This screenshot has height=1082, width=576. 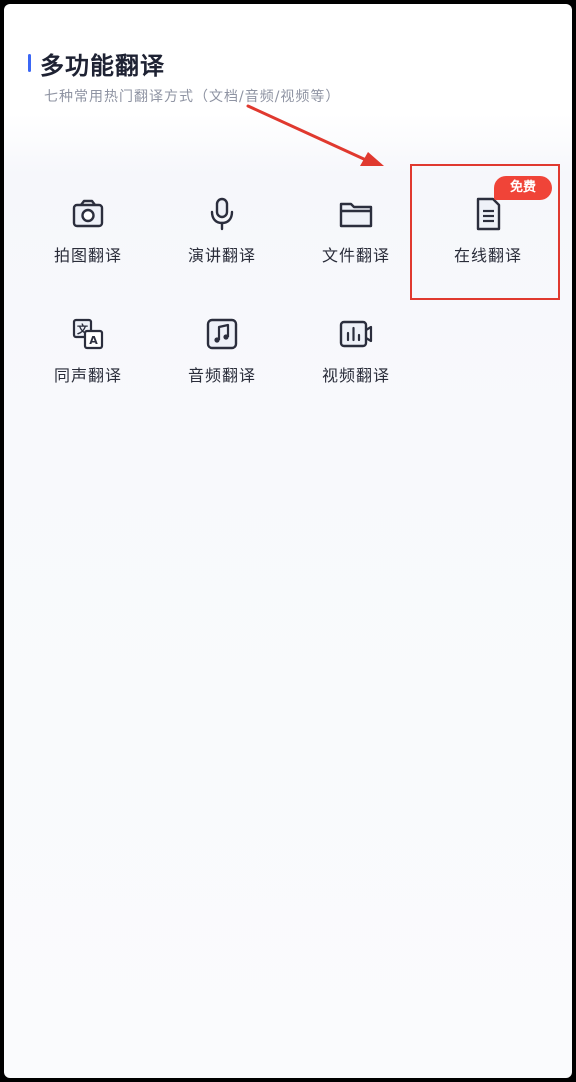 I want to click on tool-photo-translate: 拍图翻译, so click(x=88, y=225).